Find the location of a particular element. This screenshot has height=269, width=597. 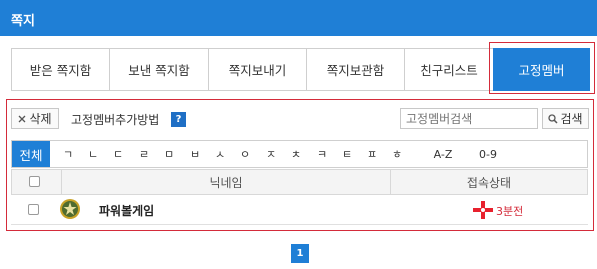

filter-item: ㅎ is located at coordinates (397, 154).